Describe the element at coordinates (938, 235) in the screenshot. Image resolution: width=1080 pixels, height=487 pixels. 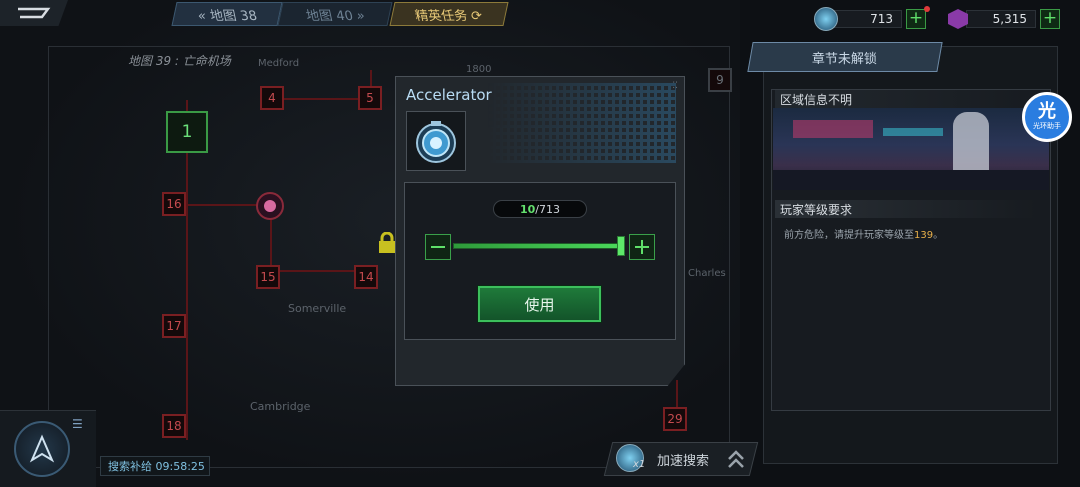
I see `requirement-end: 。` at that location.